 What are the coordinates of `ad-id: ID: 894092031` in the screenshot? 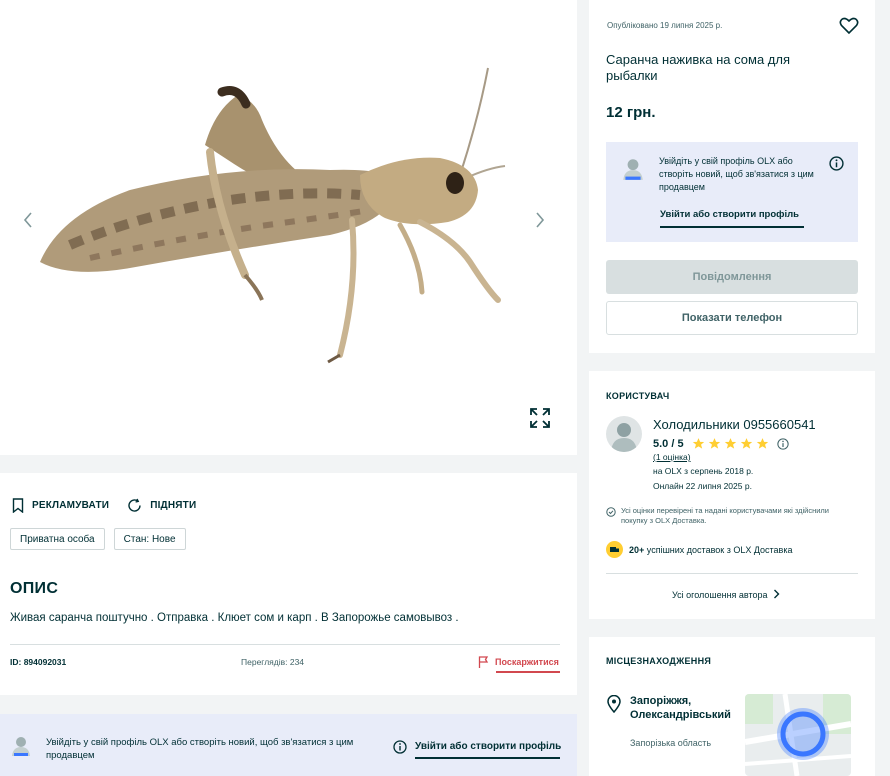 It's located at (38, 662).